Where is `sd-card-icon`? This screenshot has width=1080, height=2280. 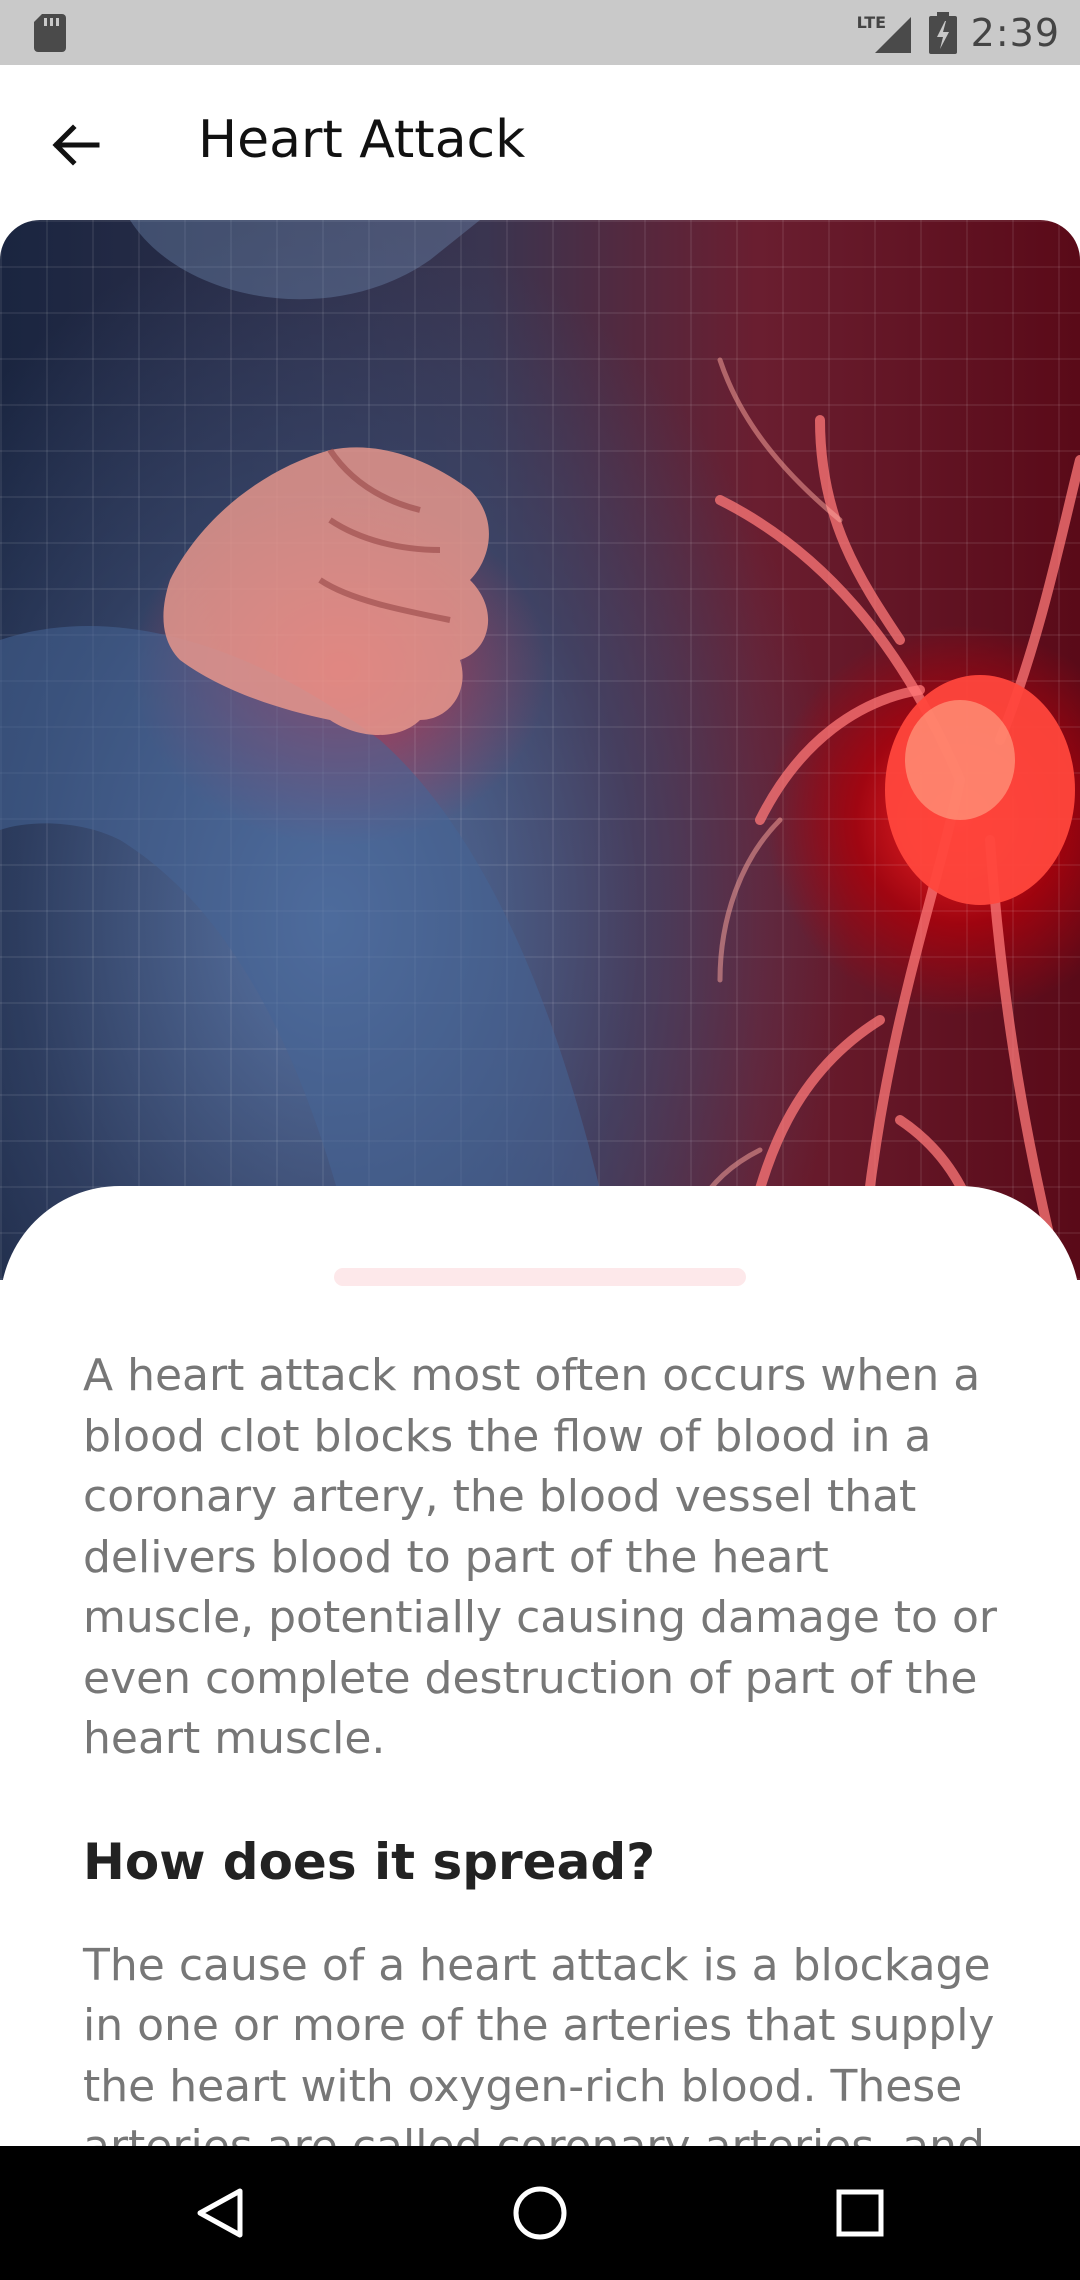 sd-card-icon is located at coordinates (50, 33).